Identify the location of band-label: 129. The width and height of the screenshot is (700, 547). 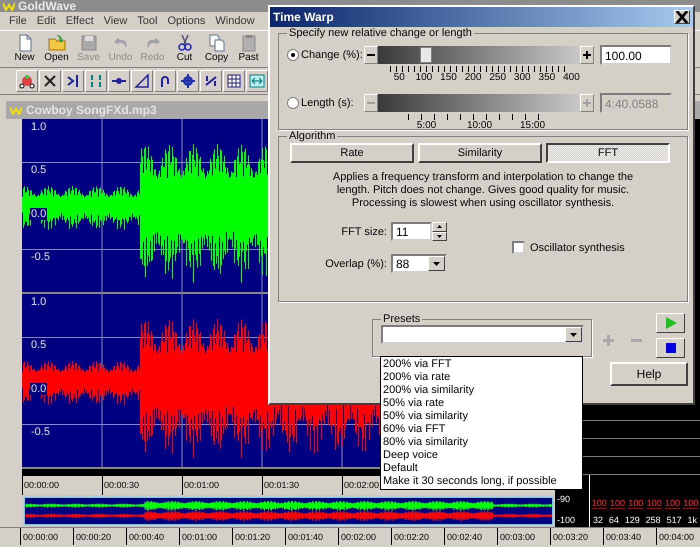
(632, 520).